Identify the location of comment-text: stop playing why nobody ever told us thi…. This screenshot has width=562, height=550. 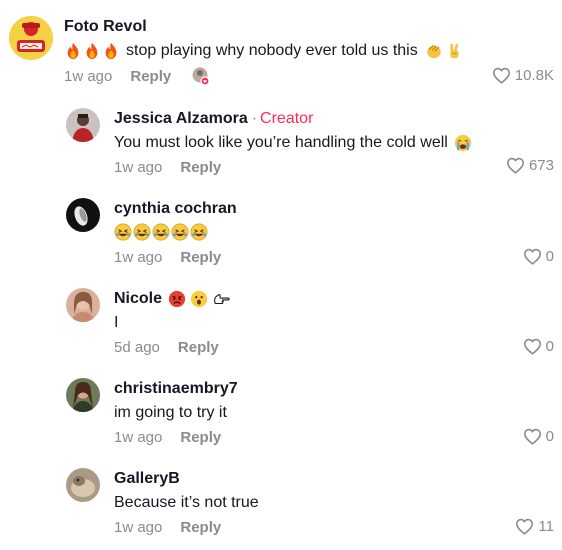
(263, 51).